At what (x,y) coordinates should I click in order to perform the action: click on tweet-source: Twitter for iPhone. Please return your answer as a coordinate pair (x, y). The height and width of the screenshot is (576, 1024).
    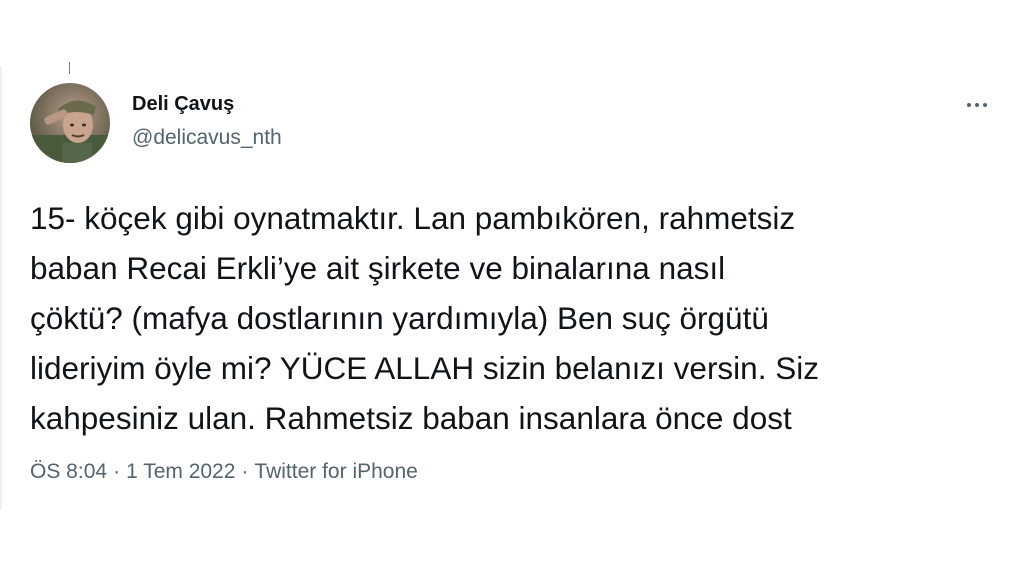
    Looking at the image, I should click on (335, 471).